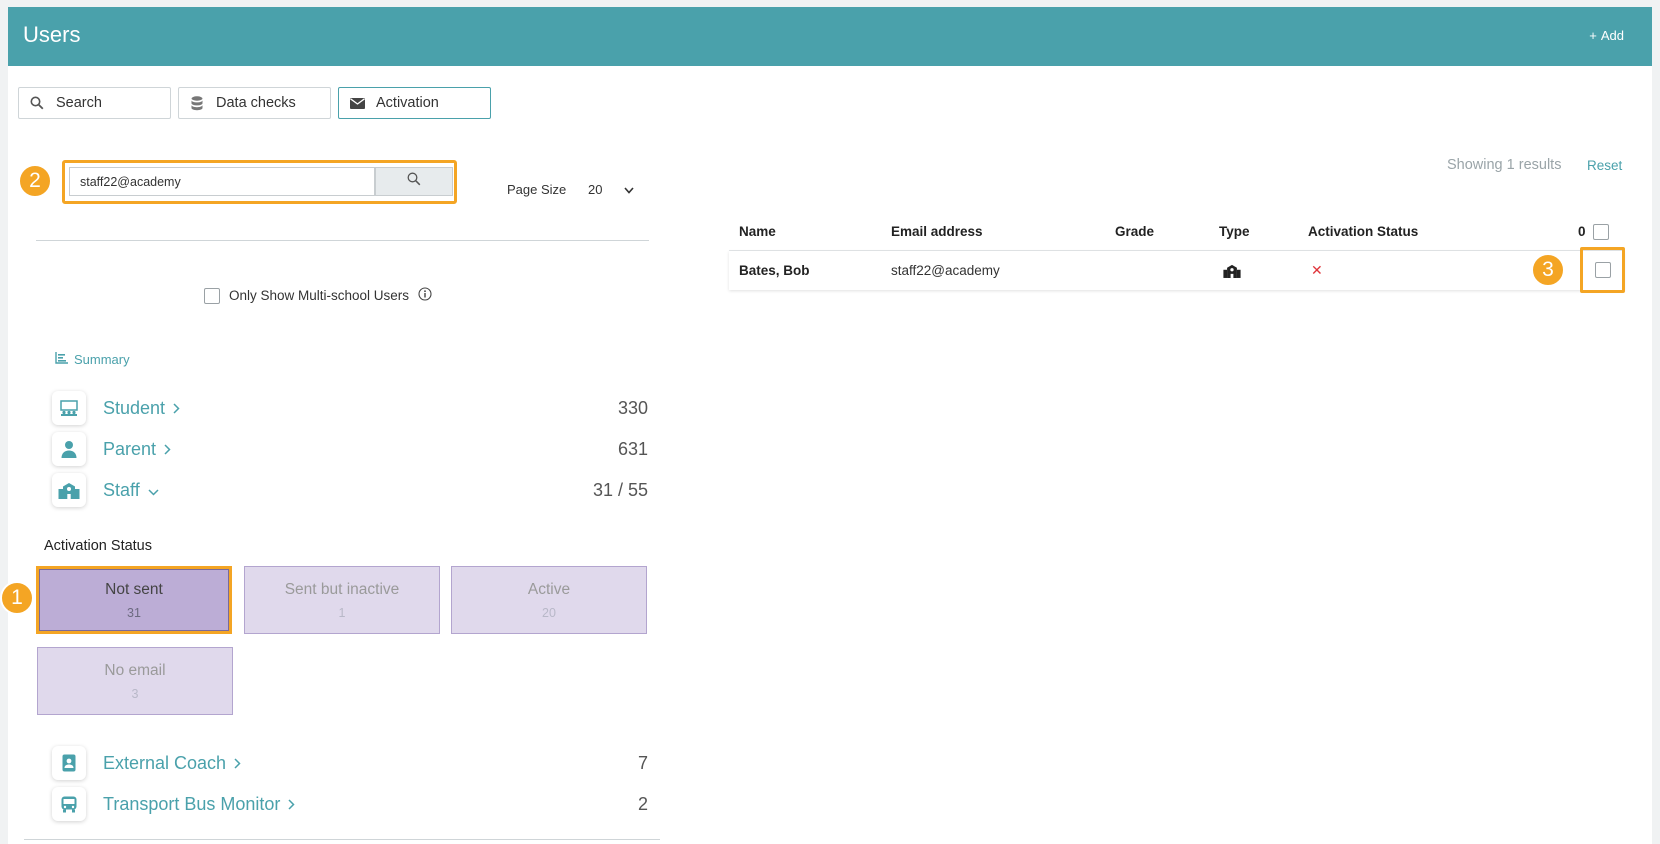 The image size is (1660, 844). Describe the element at coordinates (69, 804) in the screenshot. I see `bus-icon` at that location.